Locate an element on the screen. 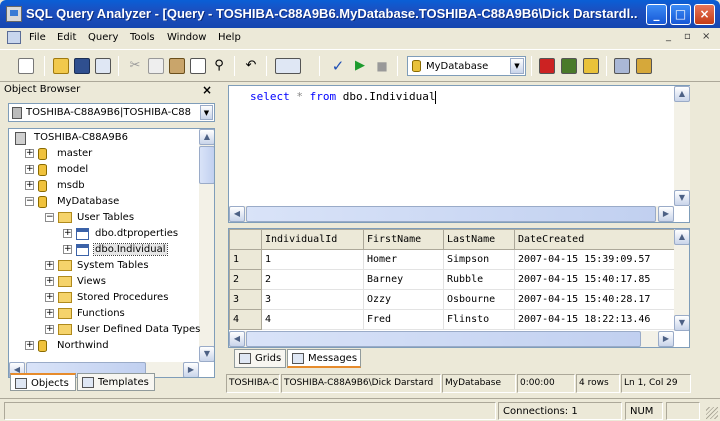 The image size is (720, 421). database-select: MyDatabase ▼ is located at coordinates (466, 66).